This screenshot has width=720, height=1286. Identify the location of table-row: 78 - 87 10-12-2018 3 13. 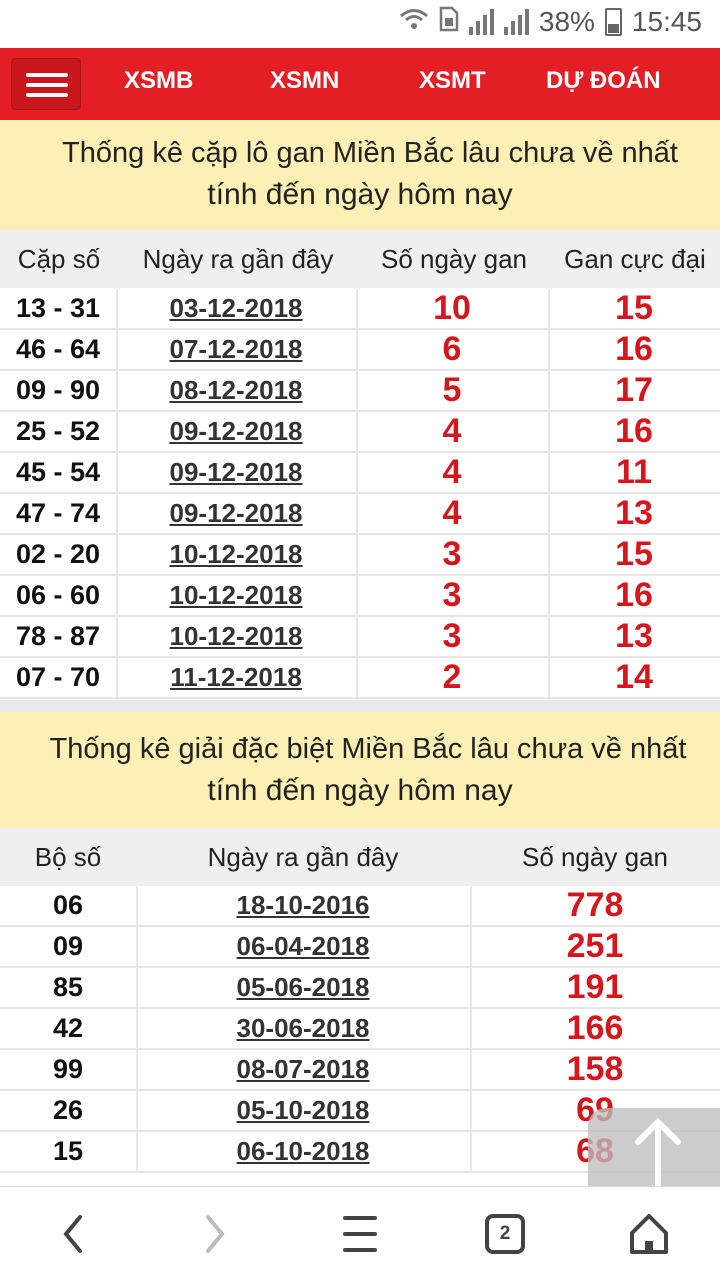
(360, 637).